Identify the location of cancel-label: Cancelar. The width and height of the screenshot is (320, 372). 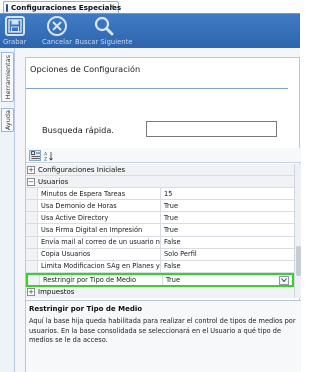
(57, 42).